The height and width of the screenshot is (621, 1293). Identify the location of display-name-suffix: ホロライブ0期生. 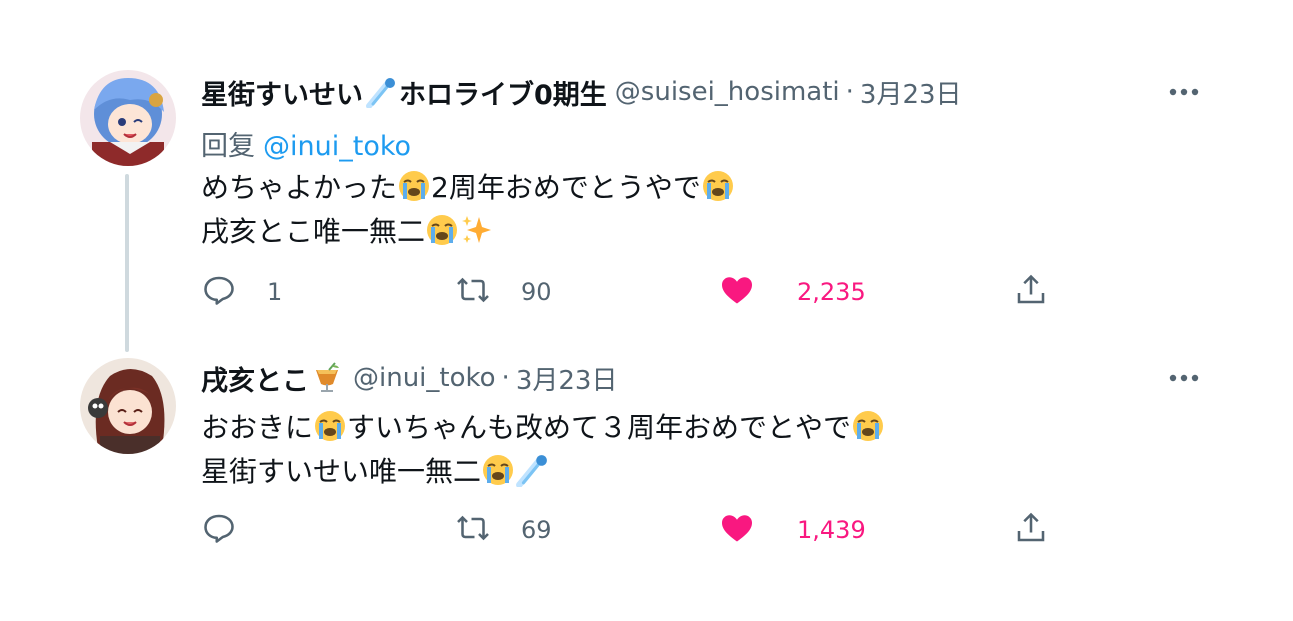
(503, 92).